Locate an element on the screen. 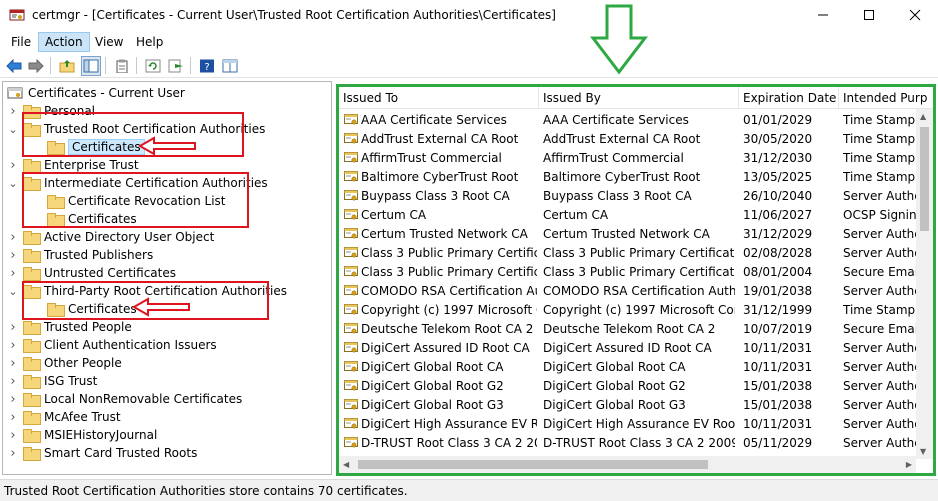 The width and height of the screenshot is (938, 501). tree-node-smart-card-trusted-roots: › Smart Card Trusted Roots is located at coordinates (102, 453).